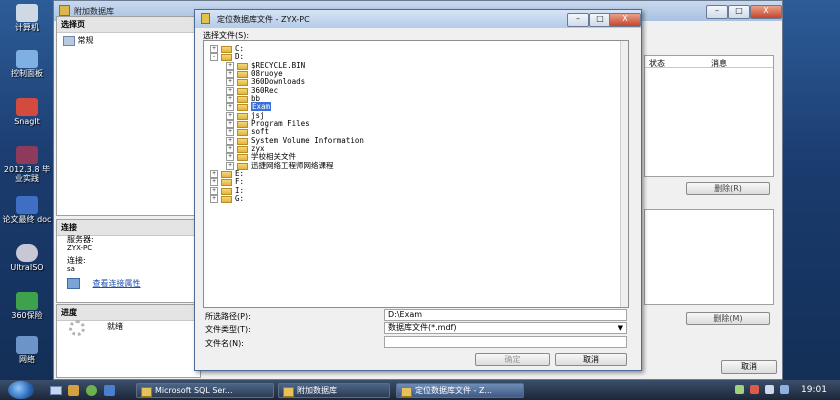 This screenshot has width=840, height=400. Describe the element at coordinates (27, 205) in the screenshot. I see `word-doc-icon` at that location.